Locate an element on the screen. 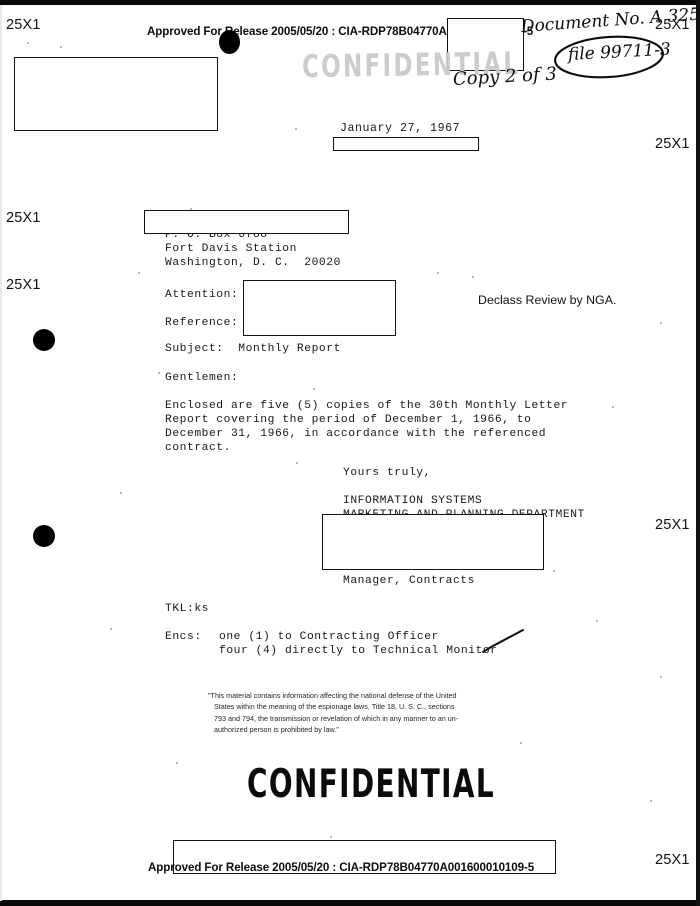 Image resolution: width=700 pixels, height=906 pixels. enclosures-label: Encs: is located at coordinates (183, 637).